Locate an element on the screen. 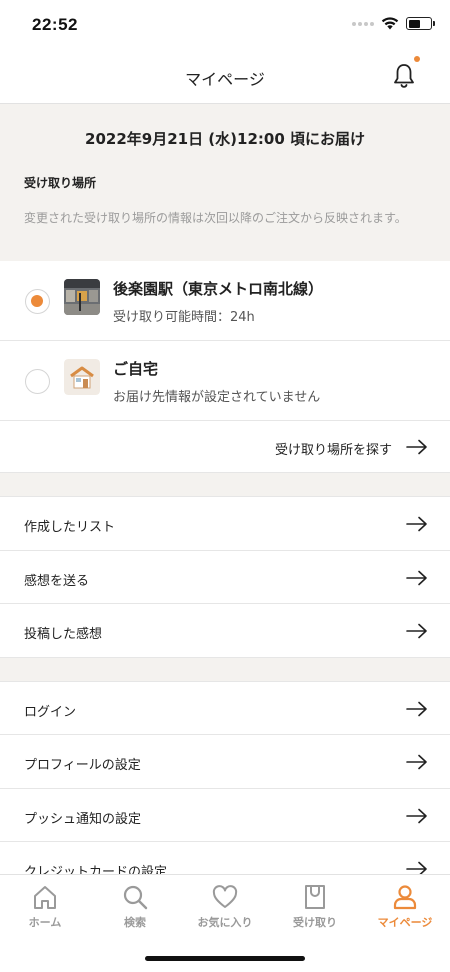 The image size is (450, 972). location-status: お届け先情報が設定されていません is located at coordinates (217, 397).